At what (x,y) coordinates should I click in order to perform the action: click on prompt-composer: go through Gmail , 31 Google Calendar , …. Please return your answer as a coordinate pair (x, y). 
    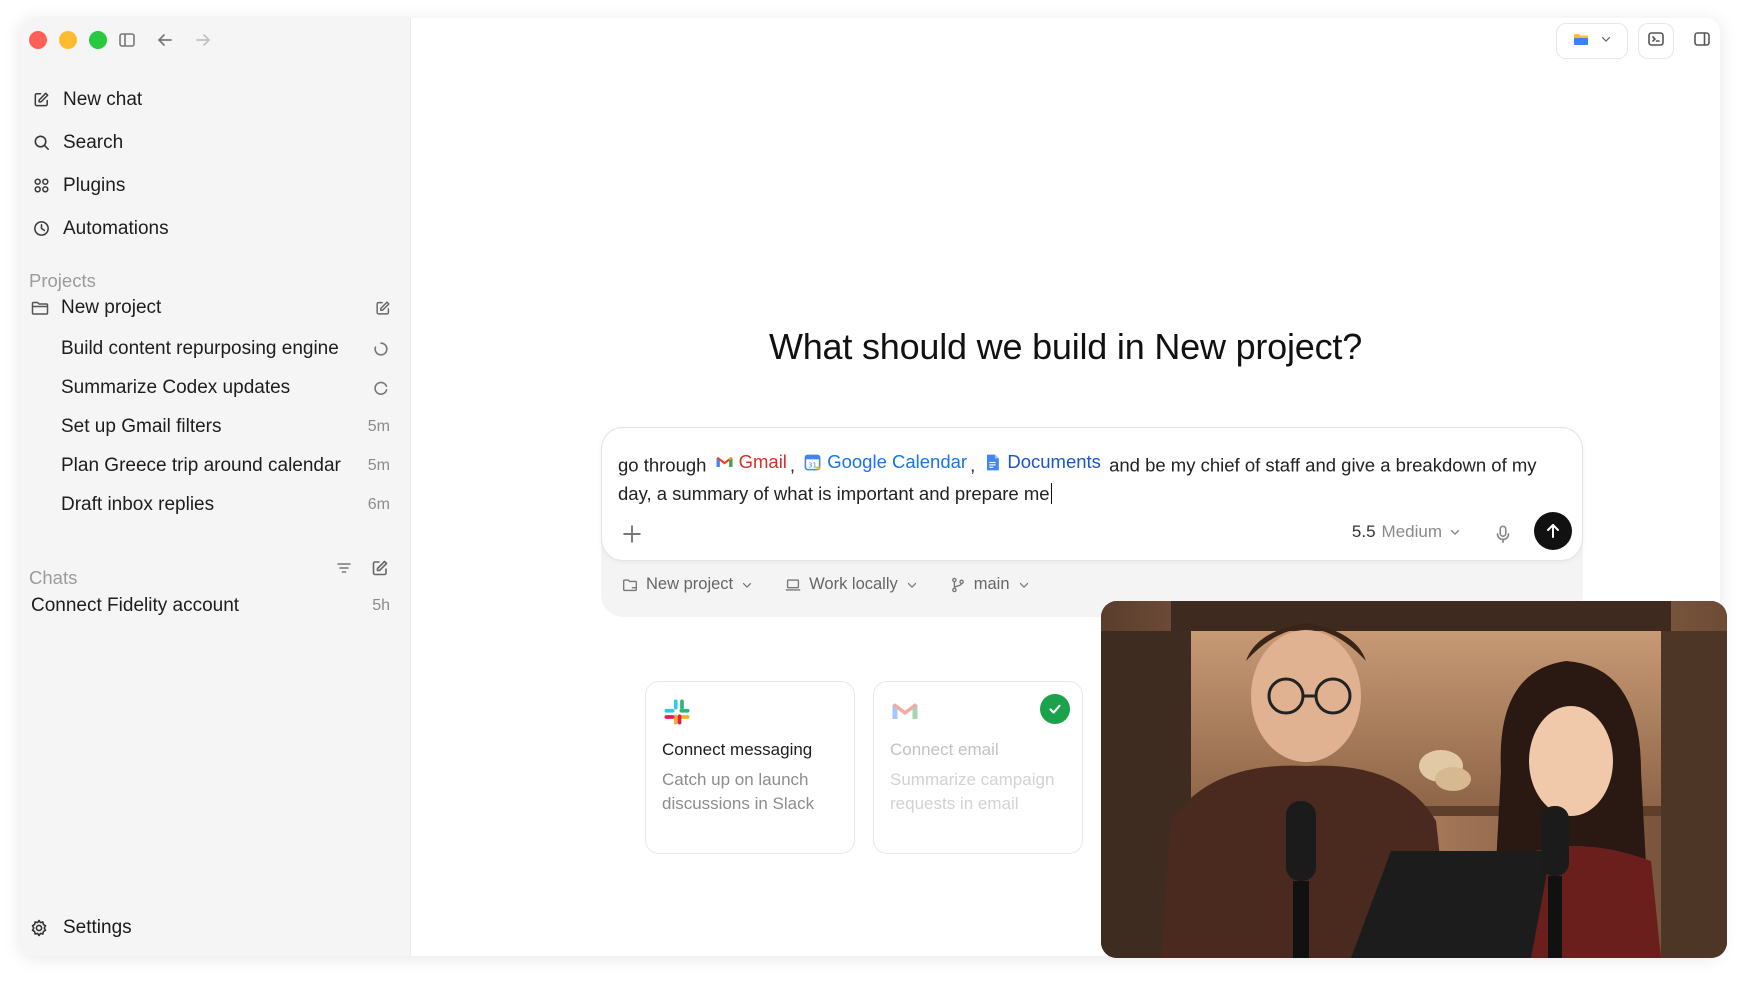
    Looking at the image, I should click on (1092, 494).